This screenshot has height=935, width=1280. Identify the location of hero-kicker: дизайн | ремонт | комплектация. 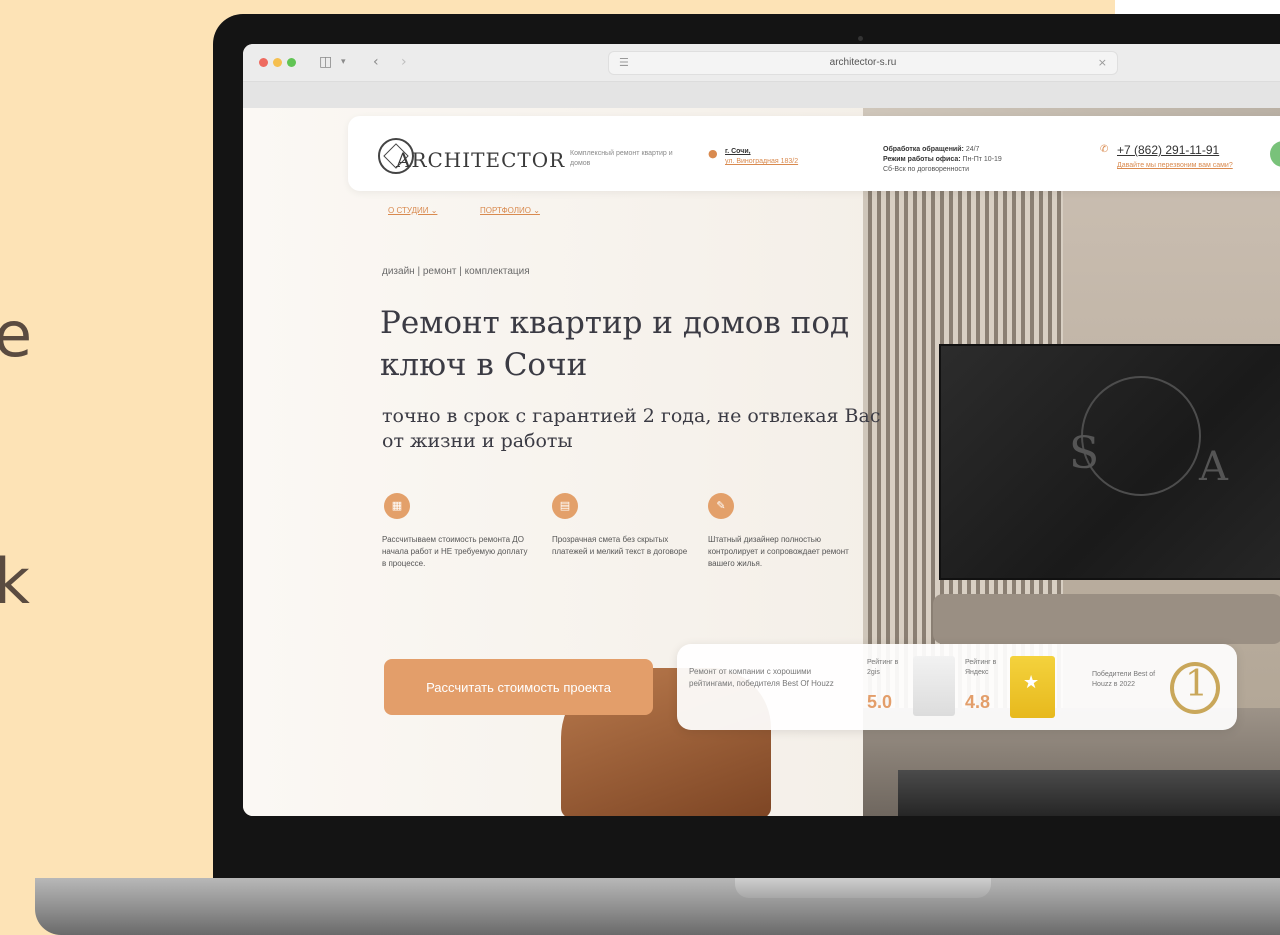
(456, 271).